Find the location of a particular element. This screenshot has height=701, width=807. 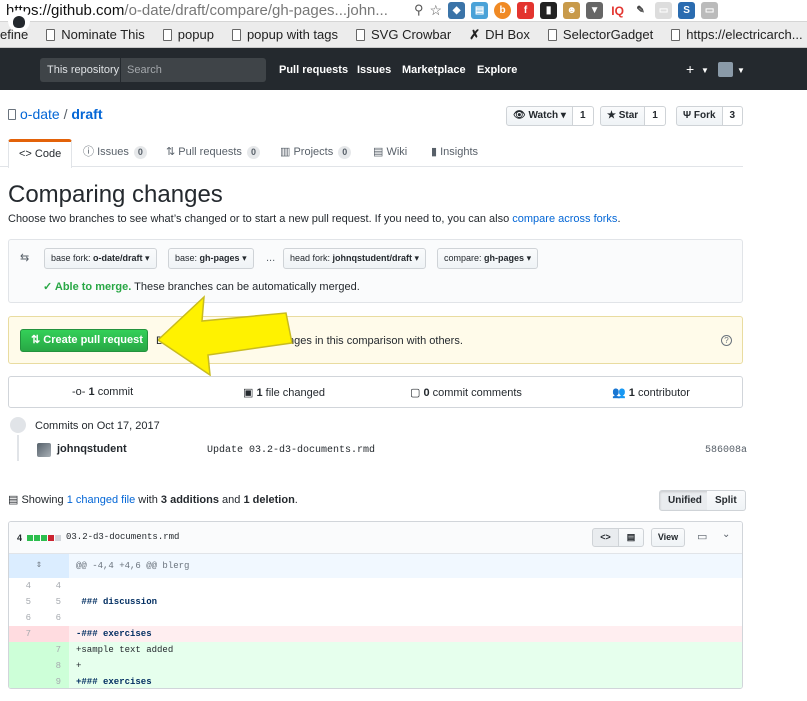

fork-button: Ψ Fork is located at coordinates (699, 116).